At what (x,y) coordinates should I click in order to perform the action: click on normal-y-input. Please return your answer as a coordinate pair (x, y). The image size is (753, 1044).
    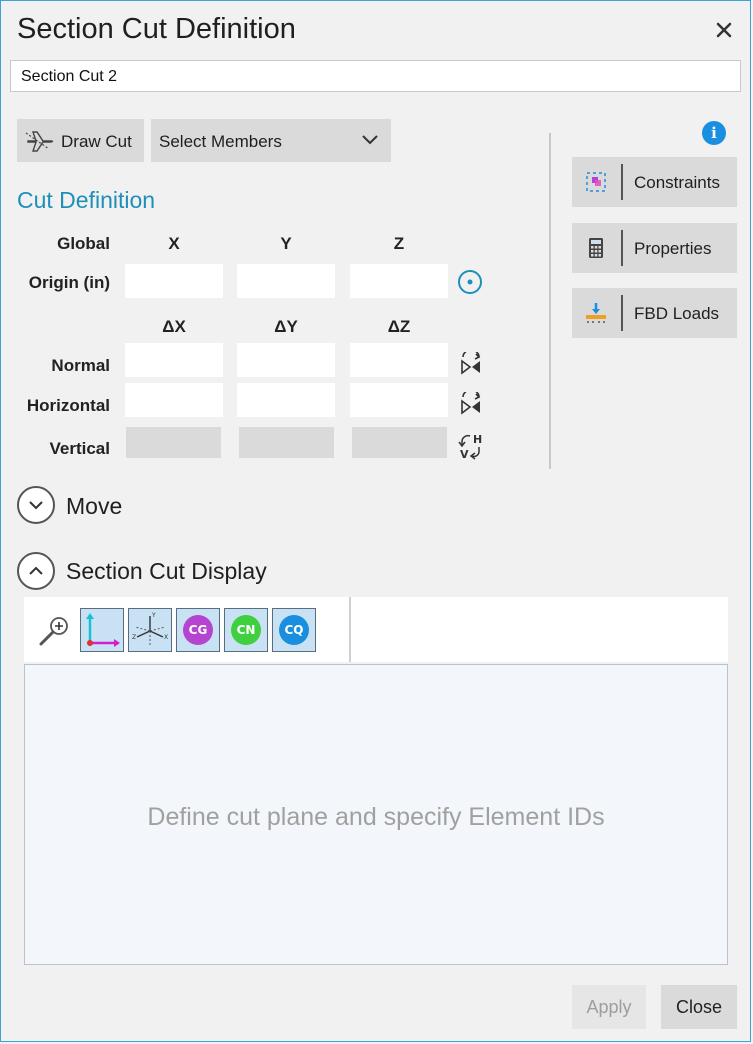
    Looking at the image, I should click on (286, 360).